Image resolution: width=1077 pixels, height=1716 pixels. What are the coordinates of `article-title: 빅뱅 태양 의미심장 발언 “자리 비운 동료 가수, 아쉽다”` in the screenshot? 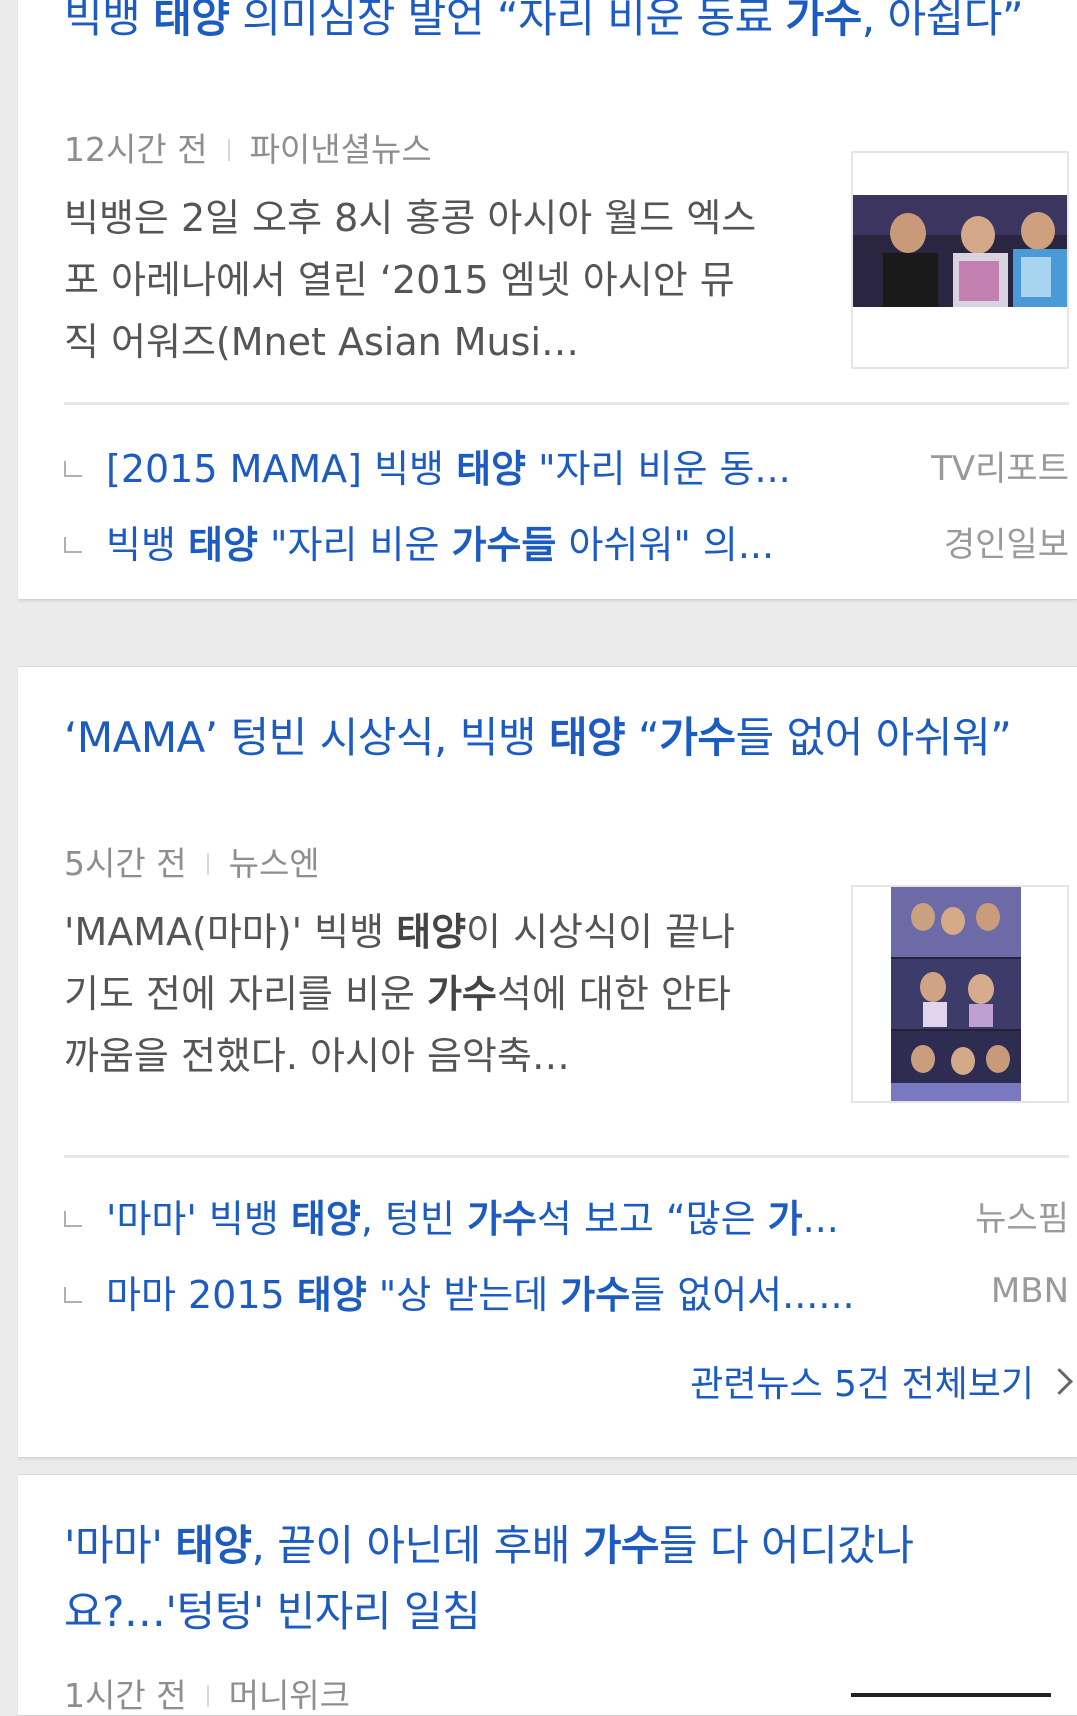 It's located at (554, 25).